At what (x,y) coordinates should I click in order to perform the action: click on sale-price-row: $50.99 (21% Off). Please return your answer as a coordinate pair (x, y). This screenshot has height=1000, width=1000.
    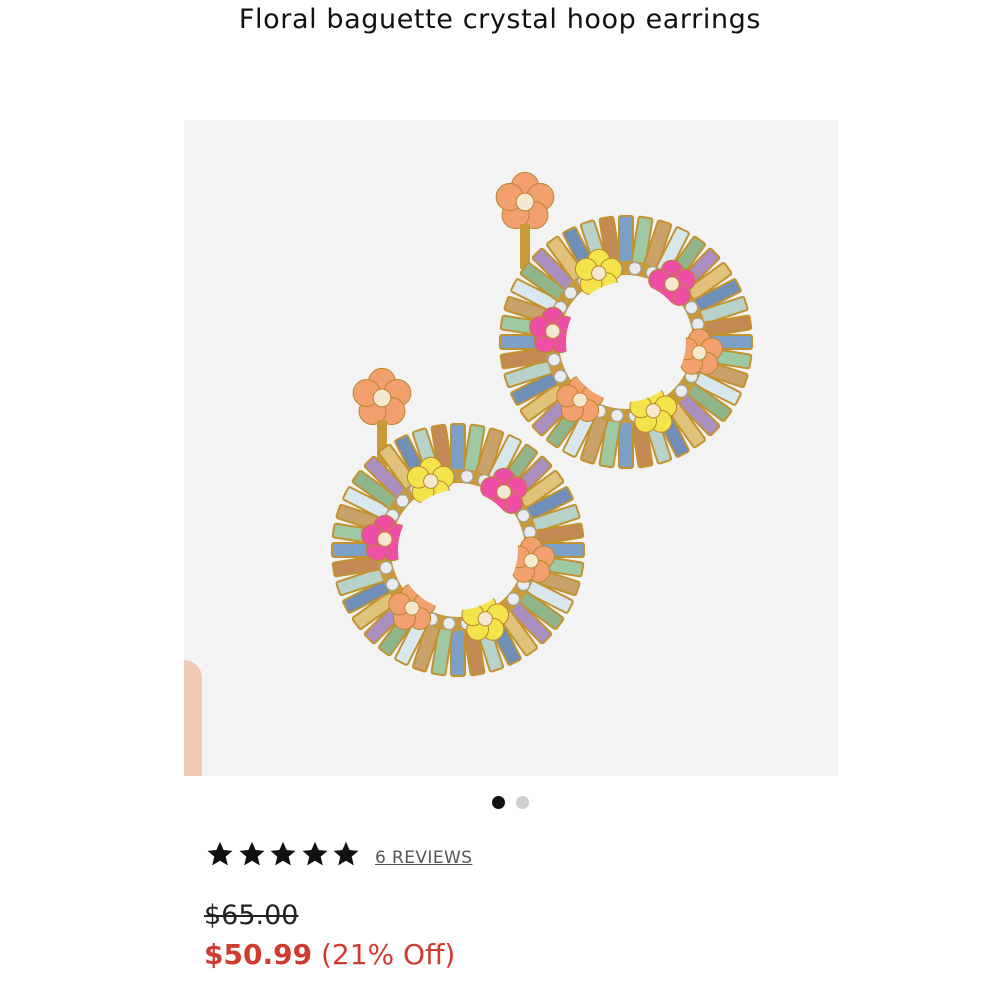
    Looking at the image, I should click on (329, 954).